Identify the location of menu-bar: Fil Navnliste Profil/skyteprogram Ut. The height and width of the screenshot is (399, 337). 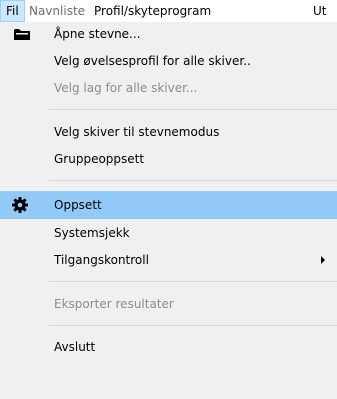
(168, 11).